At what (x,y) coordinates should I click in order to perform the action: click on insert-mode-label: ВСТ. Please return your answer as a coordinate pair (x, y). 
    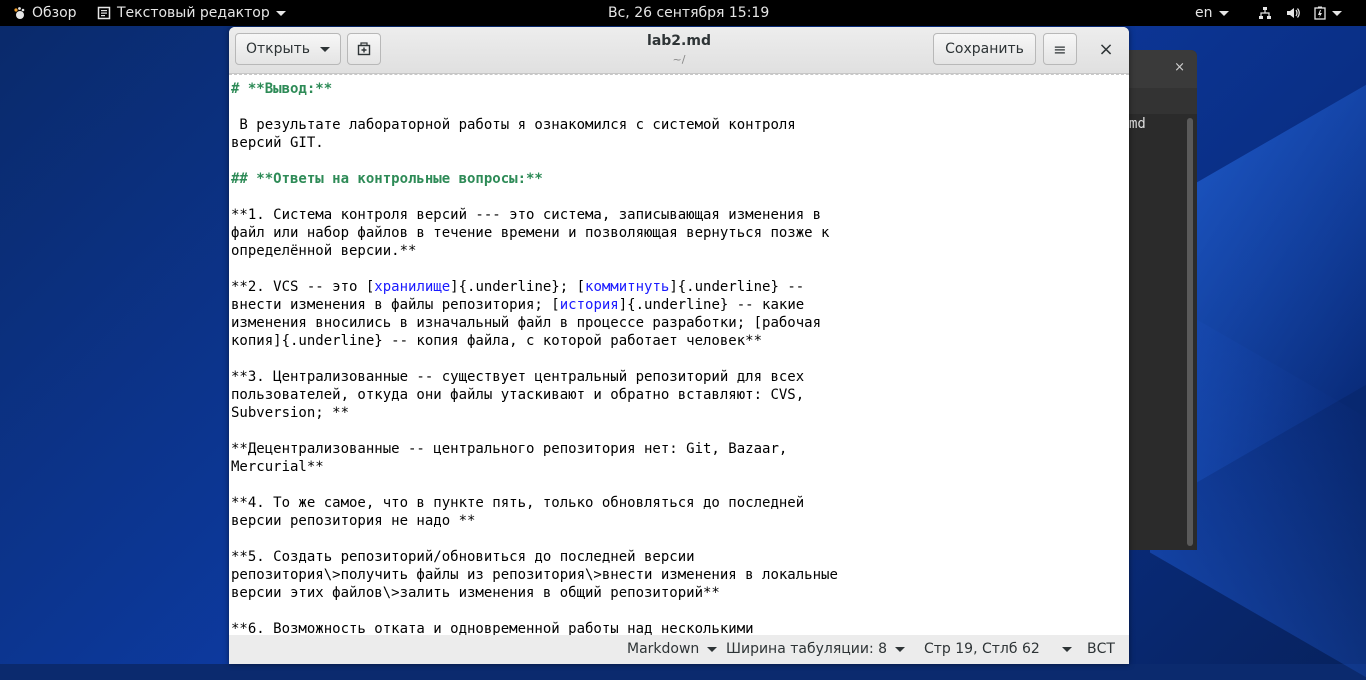
    Looking at the image, I should click on (1101, 649).